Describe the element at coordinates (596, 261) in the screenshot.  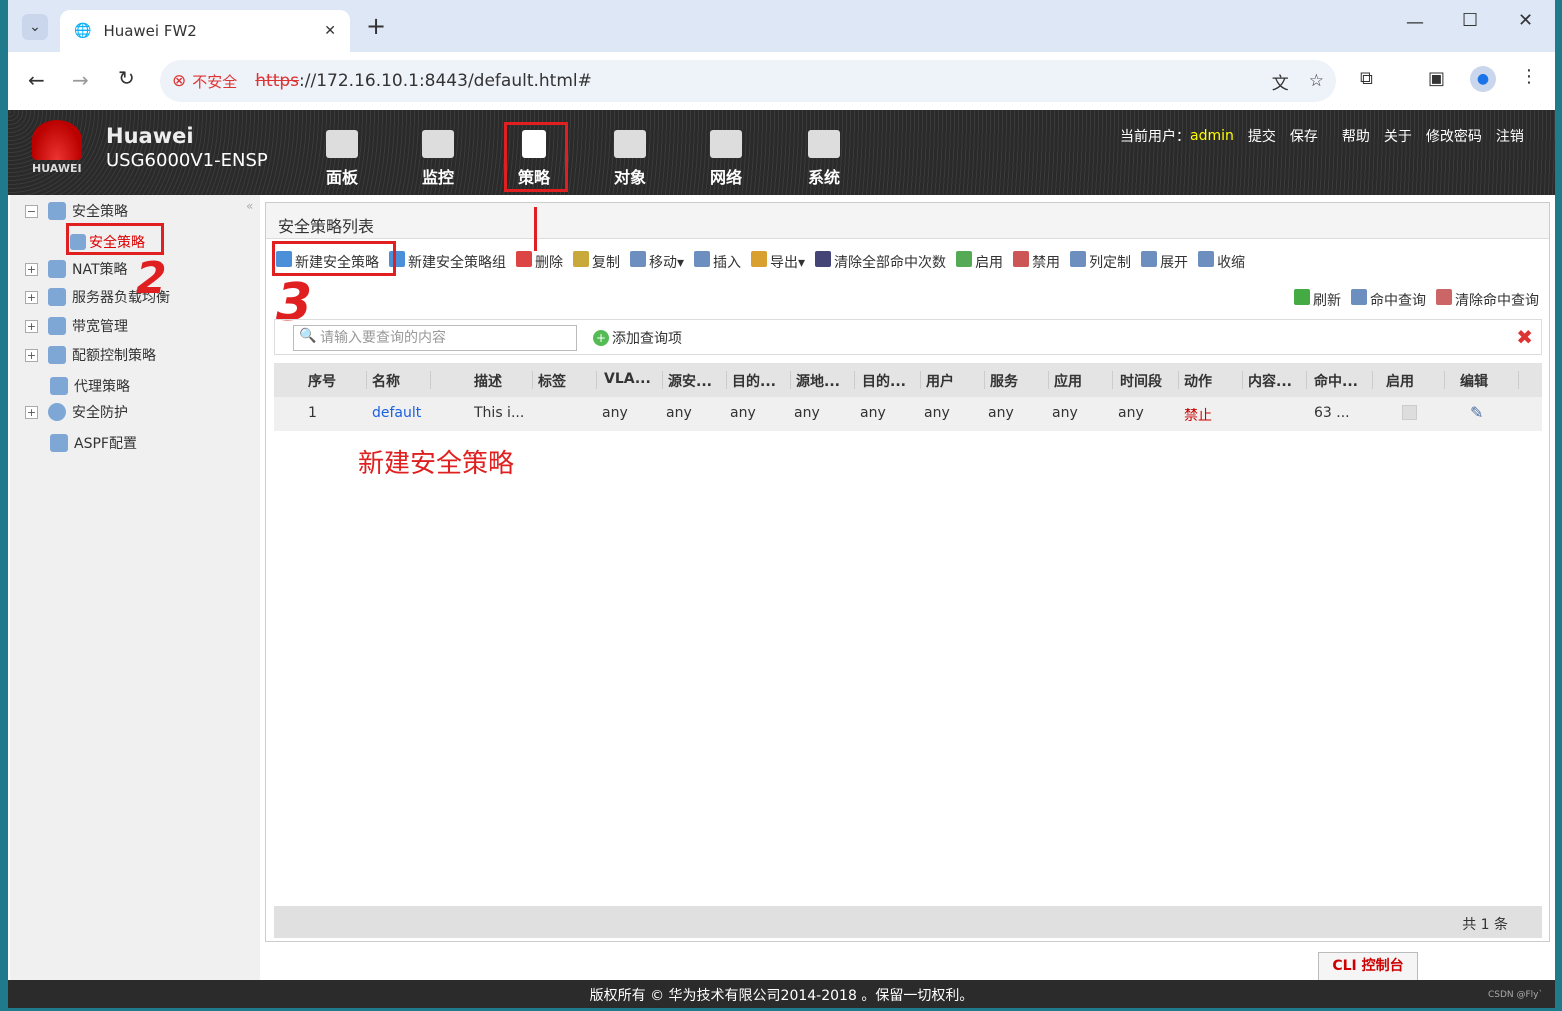
I see `copy-button: 复制` at that location.